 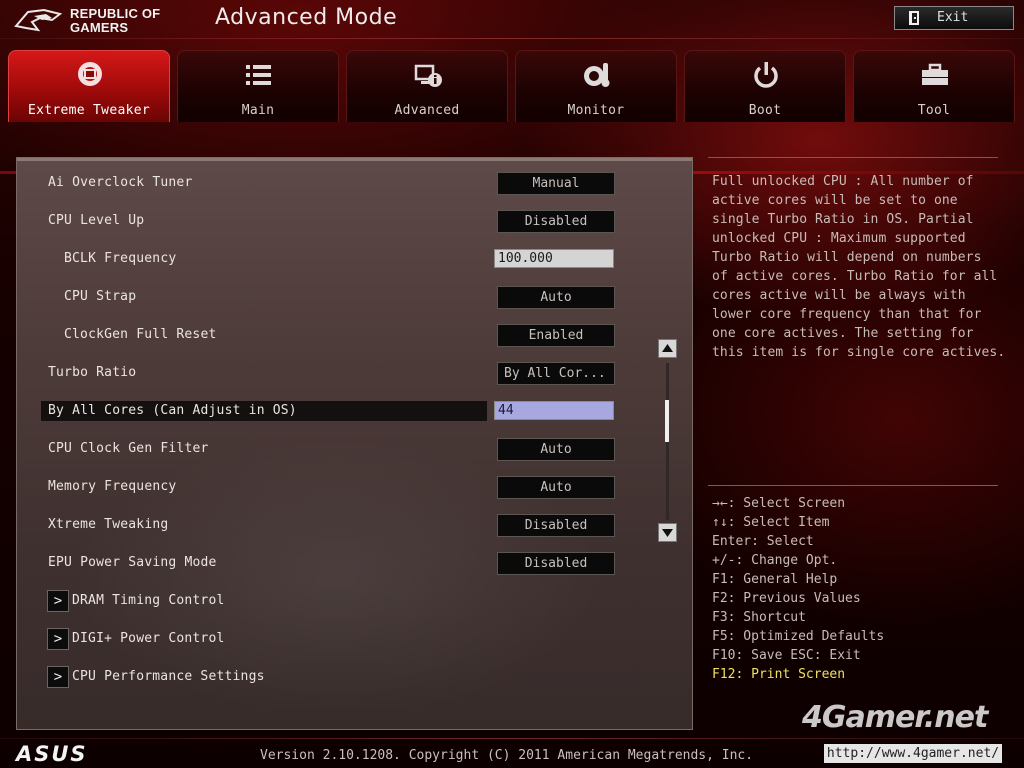 What do you see at coordinates (763, 541) in the screenshot?
I see `key-hint: Enter: Select` at bounding box center [763, 541].